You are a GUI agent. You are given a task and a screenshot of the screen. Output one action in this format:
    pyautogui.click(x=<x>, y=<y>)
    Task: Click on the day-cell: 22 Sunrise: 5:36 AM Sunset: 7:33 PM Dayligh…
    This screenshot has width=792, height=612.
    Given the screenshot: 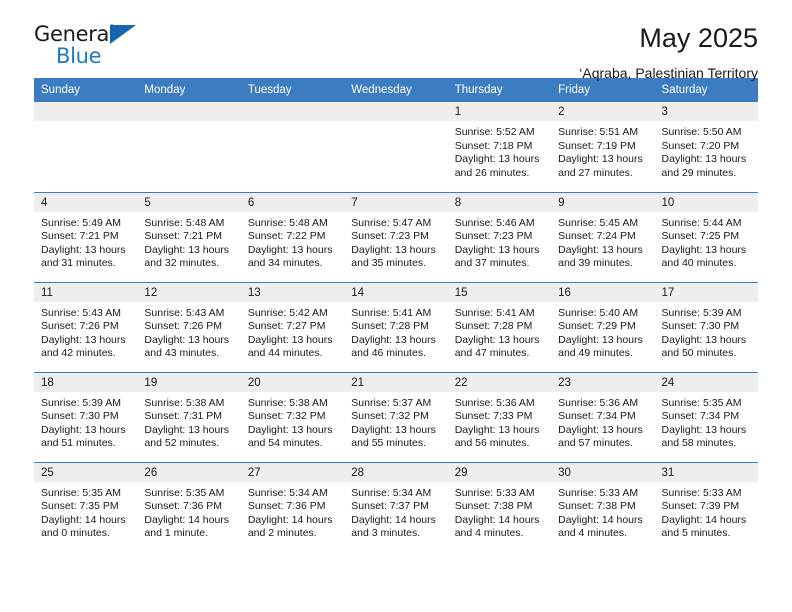 What is the action you would take?
    pyautogui.click(x=499, y=416)
    